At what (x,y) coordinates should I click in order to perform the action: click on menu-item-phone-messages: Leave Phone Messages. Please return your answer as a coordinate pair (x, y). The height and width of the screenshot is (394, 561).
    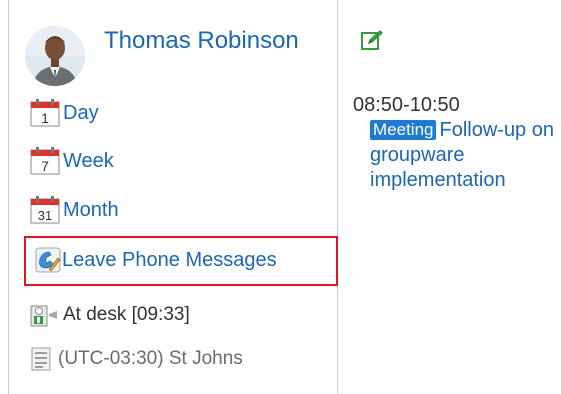
    Looking at the image, I should click on (156, 260).